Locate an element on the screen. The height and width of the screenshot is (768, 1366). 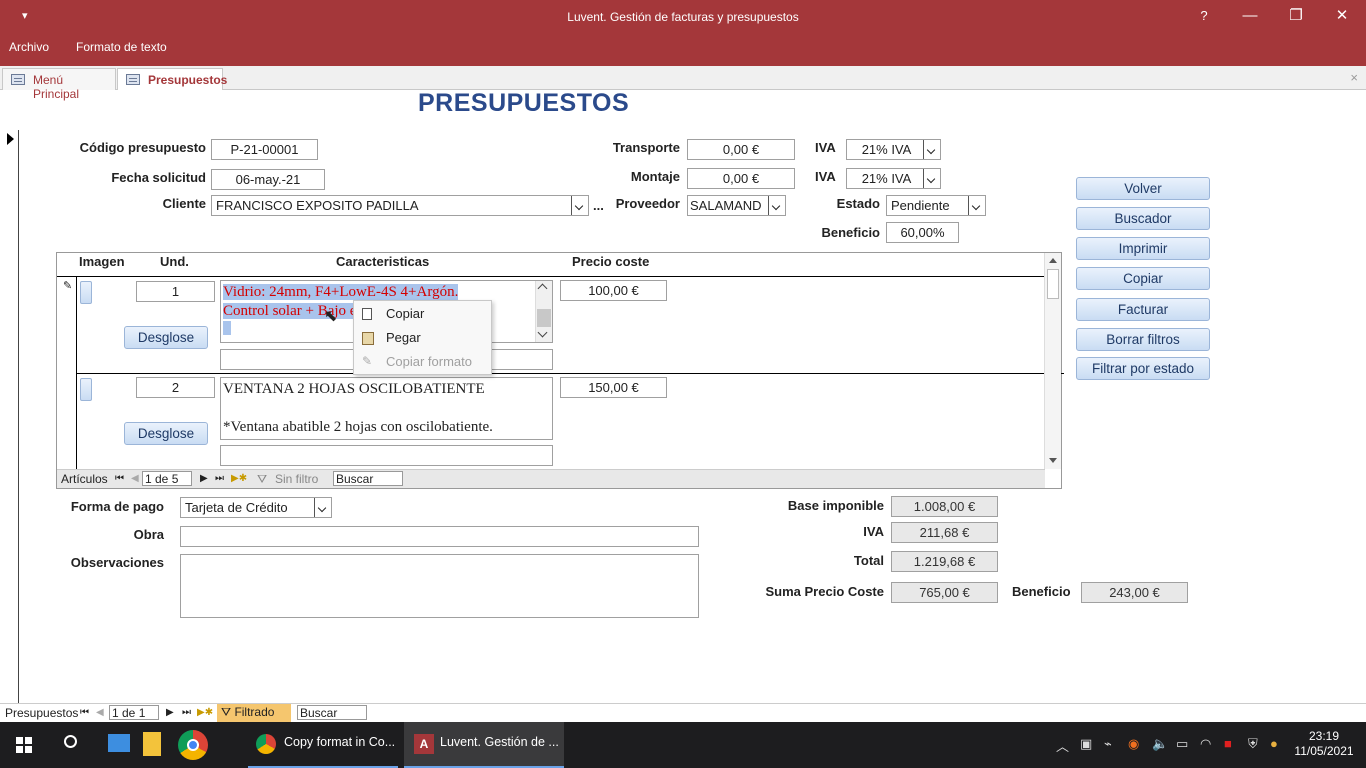
close-button: ✕ is located at coordinates (1342, 17).